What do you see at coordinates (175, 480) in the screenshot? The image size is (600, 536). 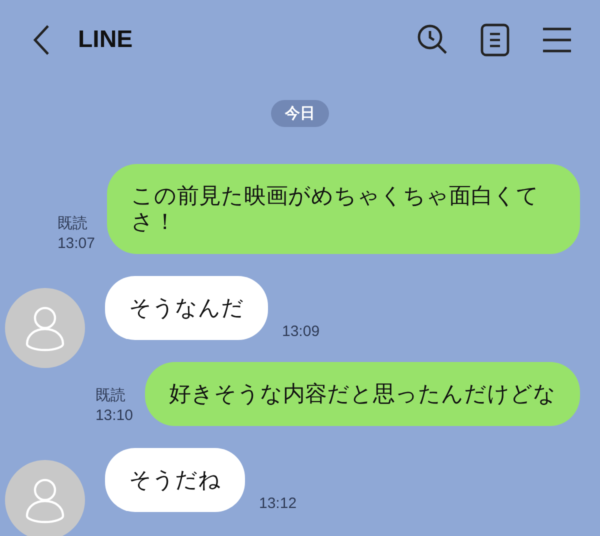 I see `received-message: そうだね` at bounding box center [175, 480].